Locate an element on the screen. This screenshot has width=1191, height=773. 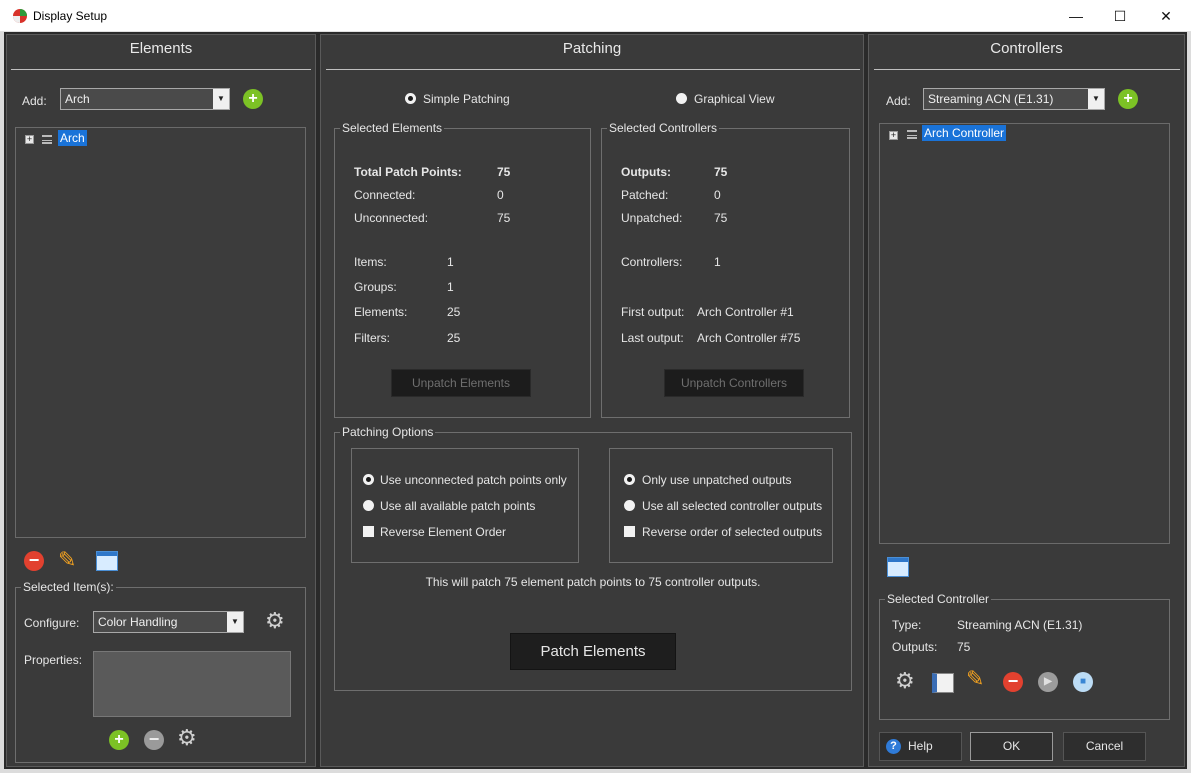
simple-patching-label: Simple Patching is located at coordinates (466, 99).